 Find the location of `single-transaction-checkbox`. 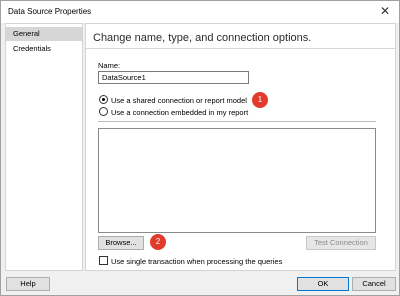

single-transaction-checkbox is located at coordinates (103, 260).